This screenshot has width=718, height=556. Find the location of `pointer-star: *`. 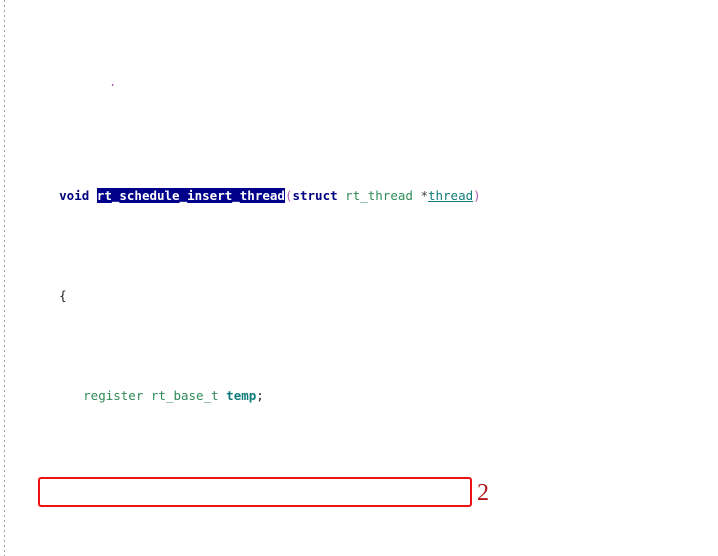

pointer-star: * is located at coordinates (424, 195).